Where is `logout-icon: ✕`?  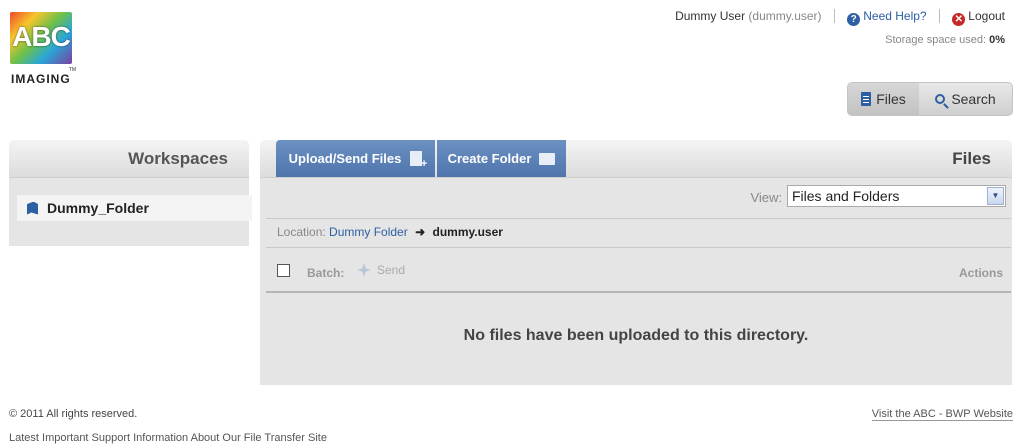
logout-icon: ✕ is located at coordinates (959, 19).